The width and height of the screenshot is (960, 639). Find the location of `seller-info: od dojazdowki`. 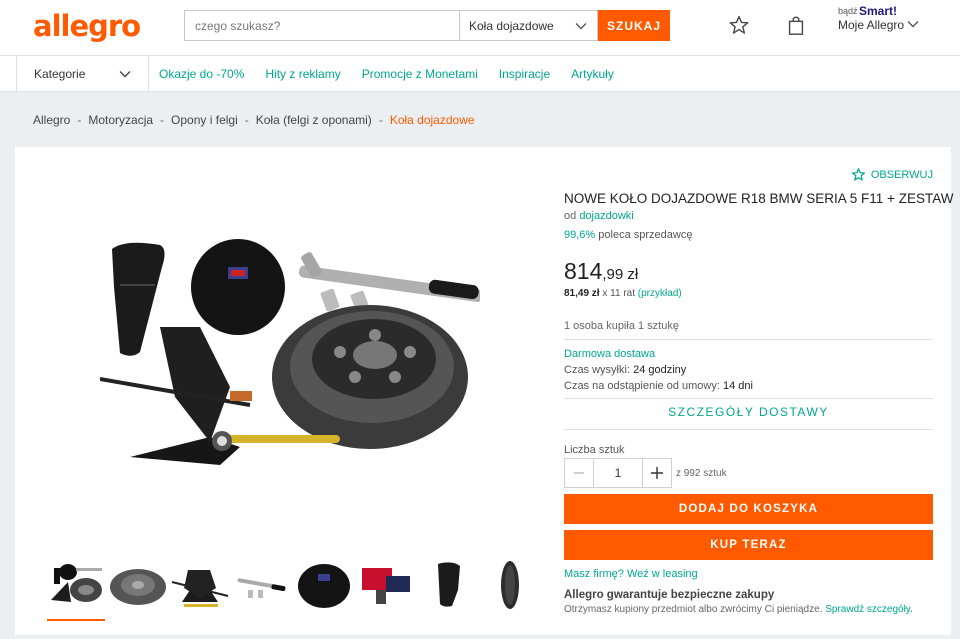

seller-info: od dojazdowki is located at coordinates (599, 216).